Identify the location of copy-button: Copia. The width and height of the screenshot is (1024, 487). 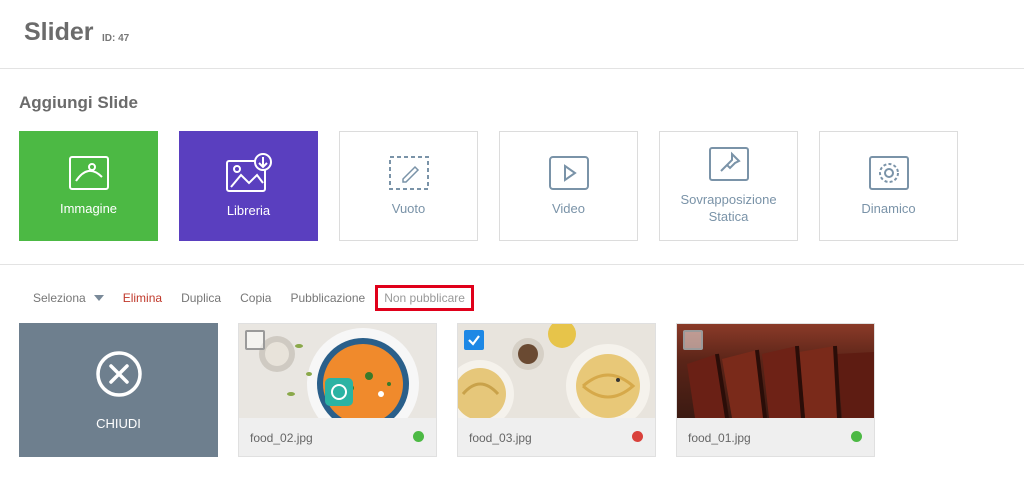
(255, 298).